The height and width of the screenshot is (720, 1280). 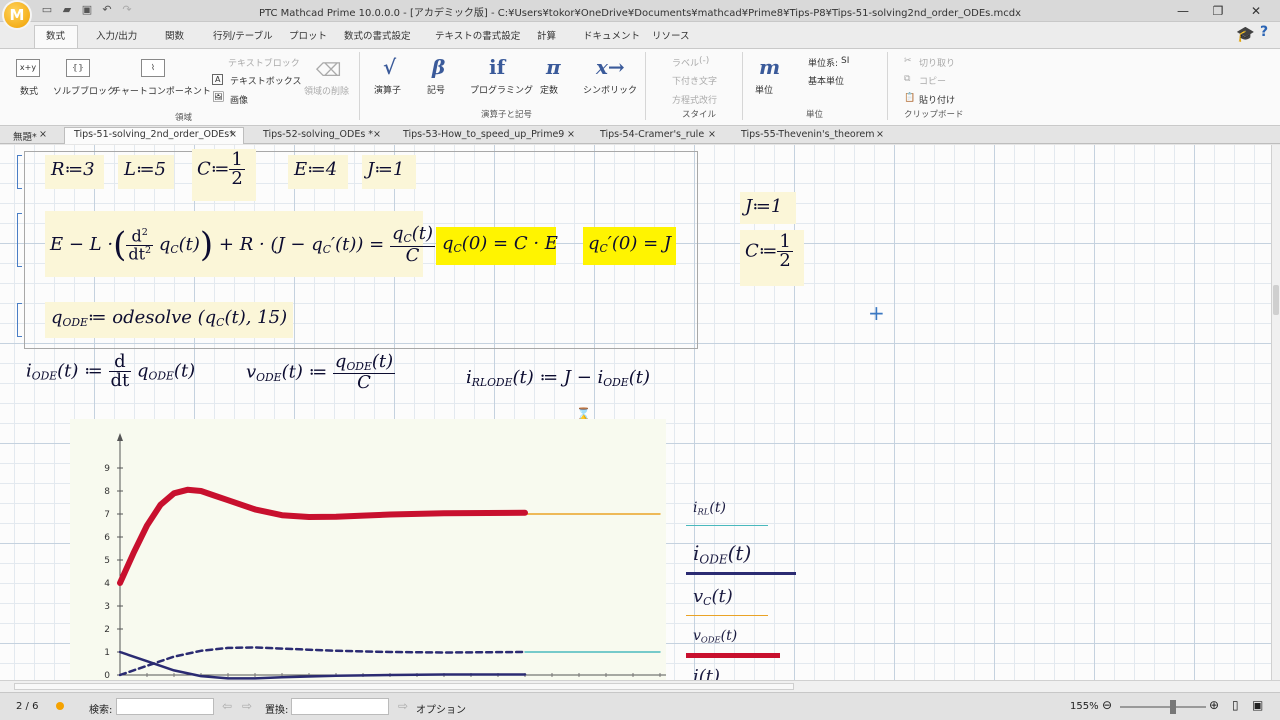 I want to click on horizontal-scrollbar, so click(x=640, y=686).